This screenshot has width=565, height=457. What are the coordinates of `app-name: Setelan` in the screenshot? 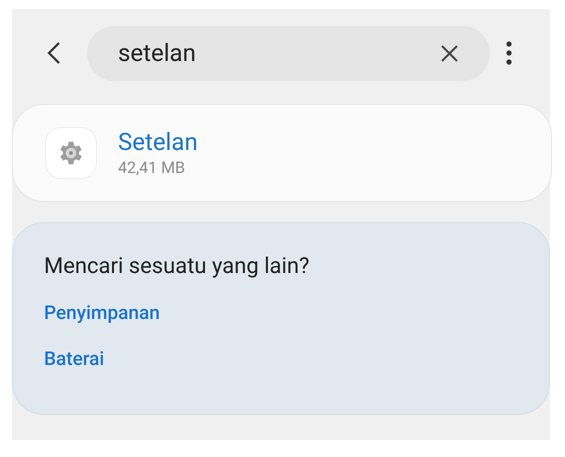 It's located at (158, 142).